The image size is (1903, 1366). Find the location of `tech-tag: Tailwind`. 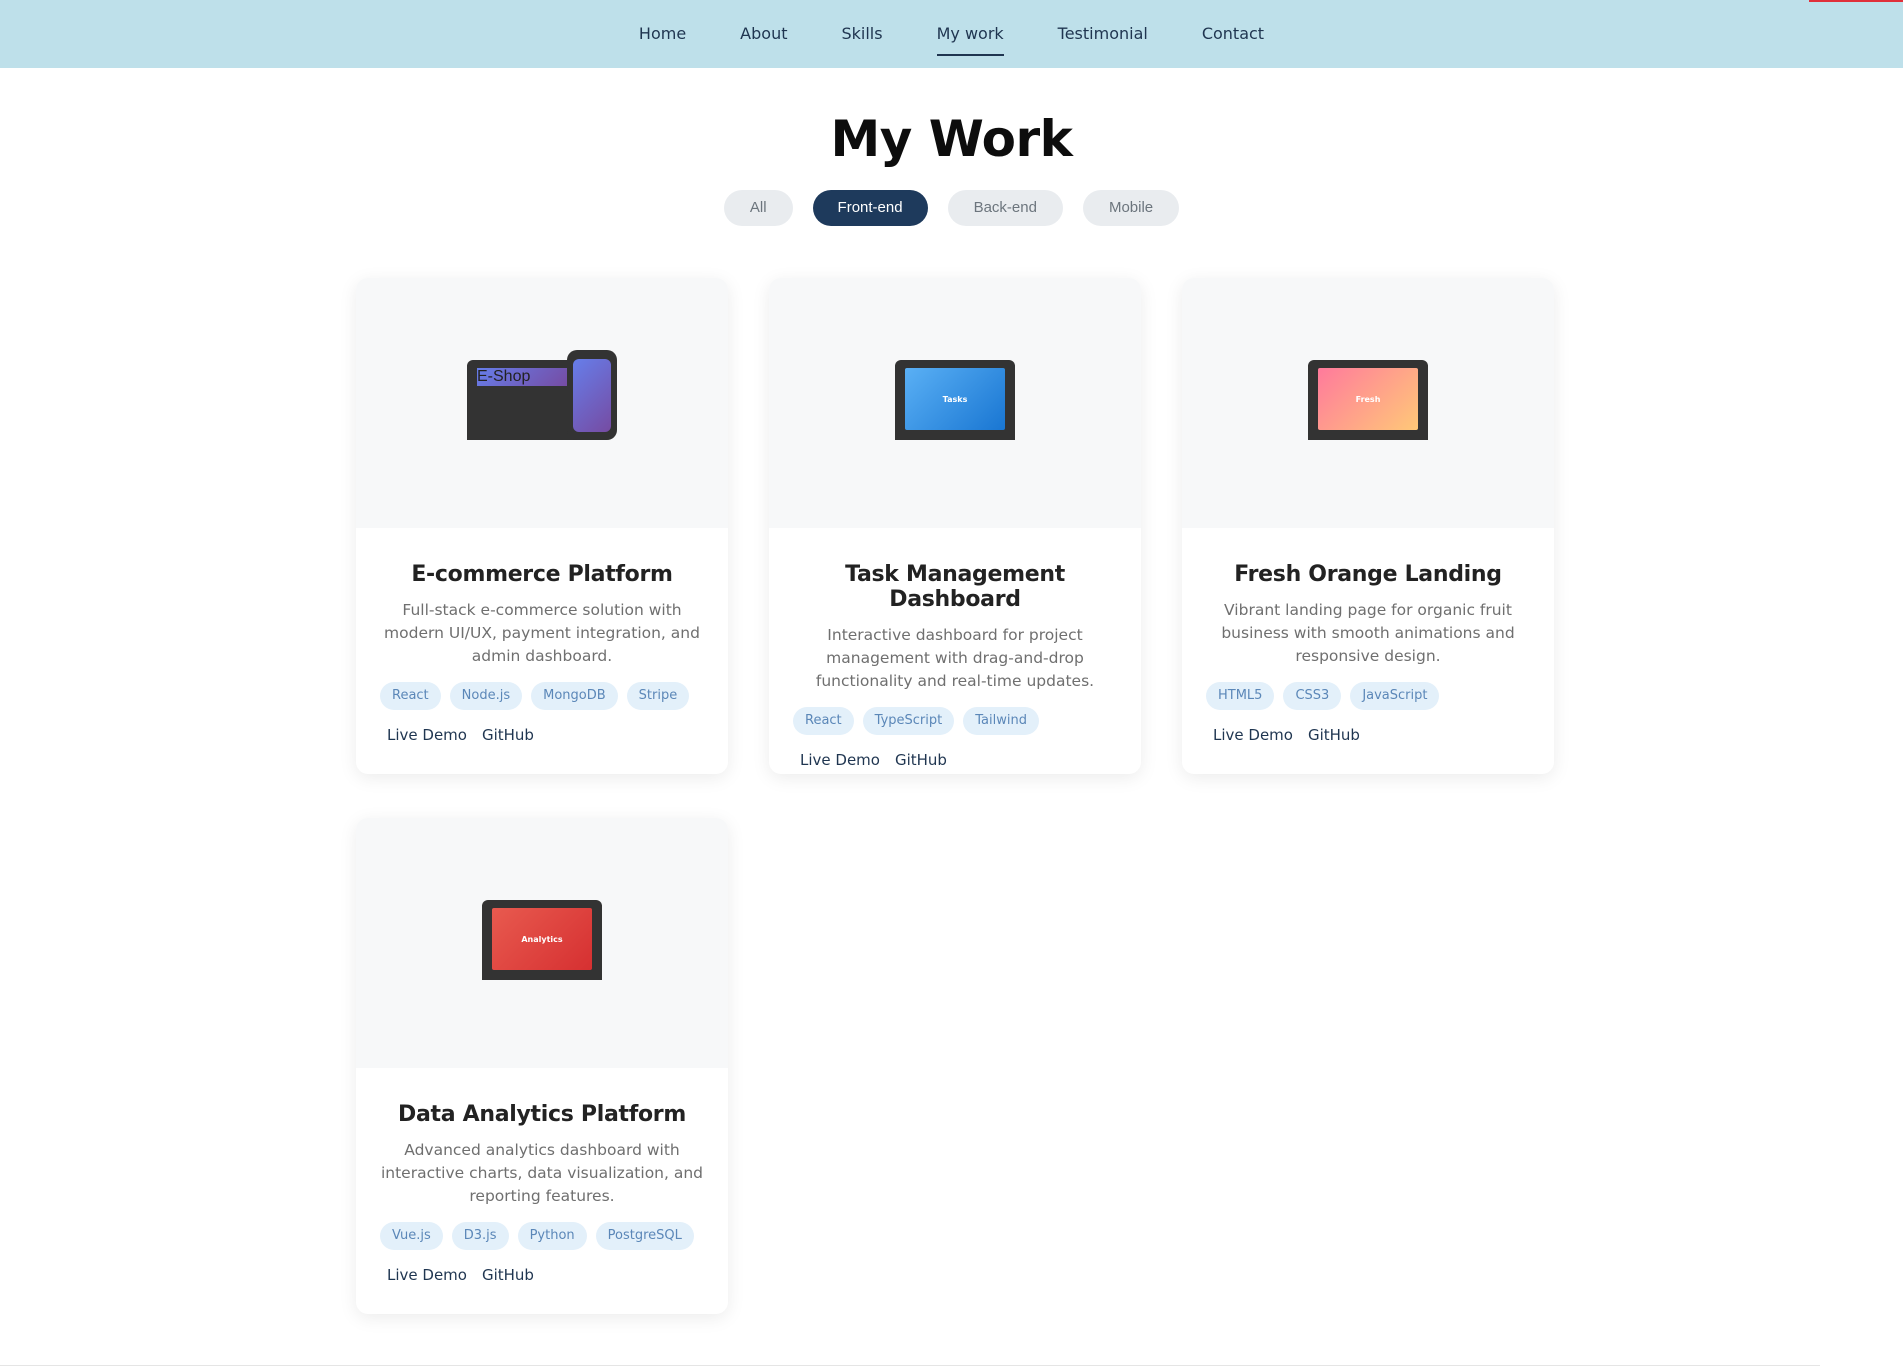

tech-tag: Tailwind is located at coordinates (1001, 721).